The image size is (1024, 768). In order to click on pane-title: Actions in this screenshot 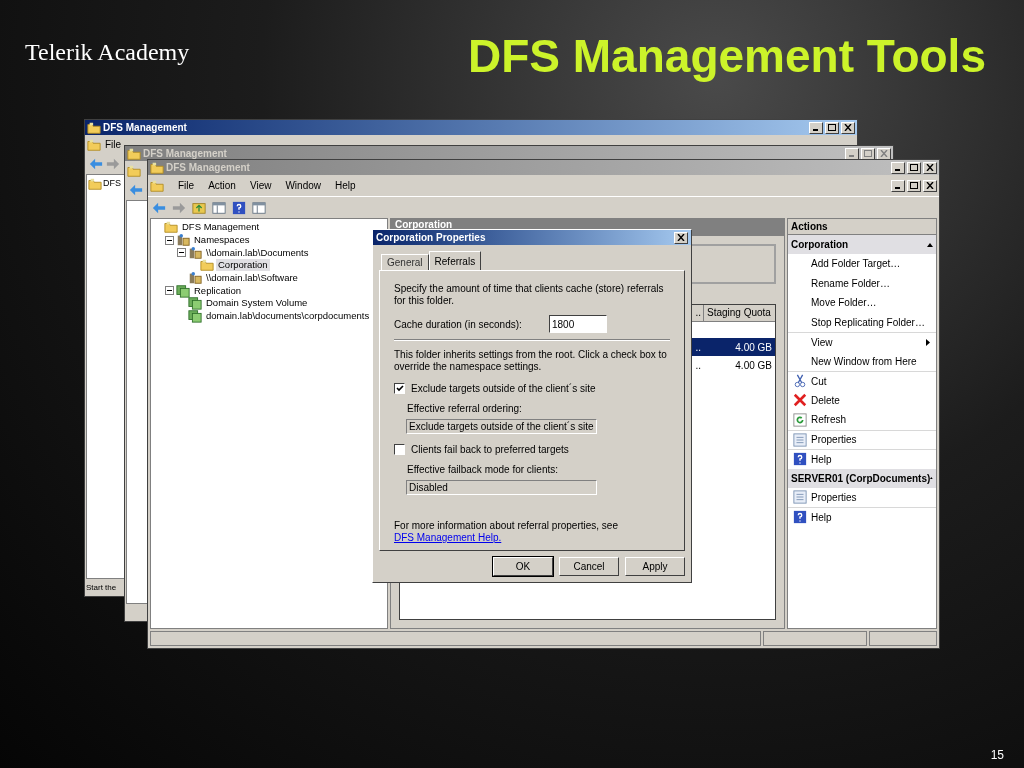, I will do `click(809, 227)`.